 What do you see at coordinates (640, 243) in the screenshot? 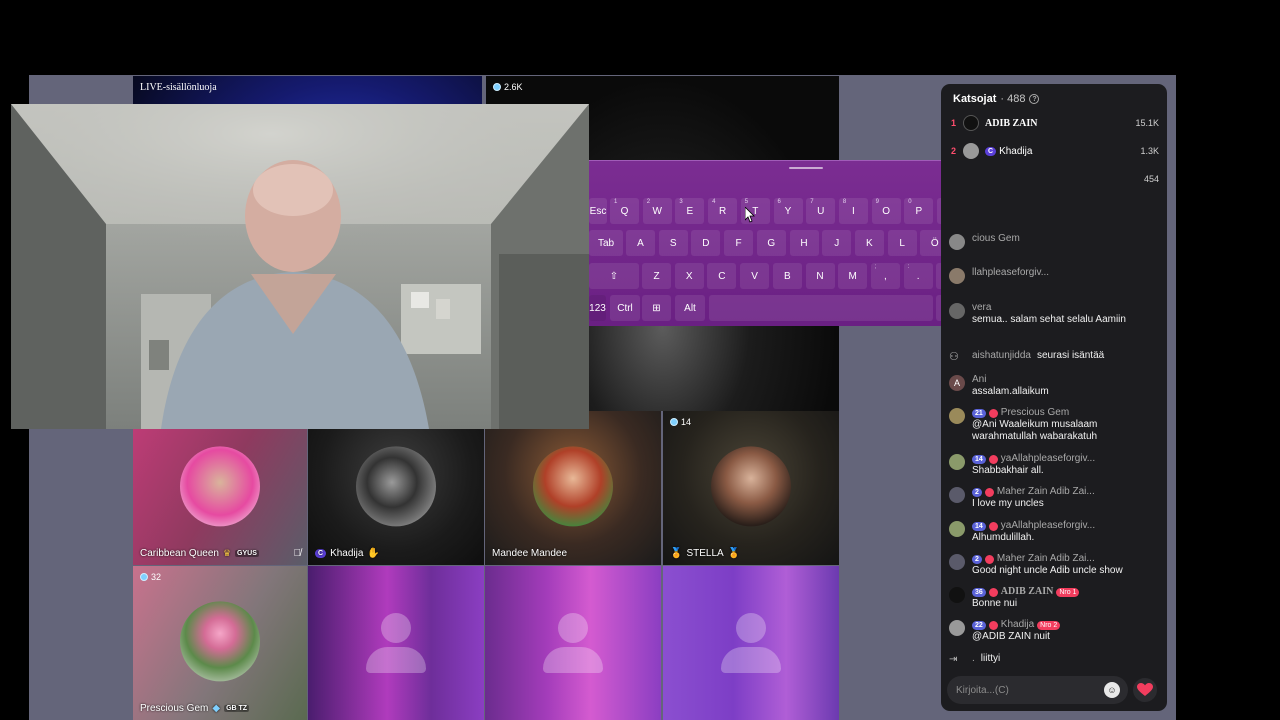
I see `key: A` at bounding box center [640, 243].